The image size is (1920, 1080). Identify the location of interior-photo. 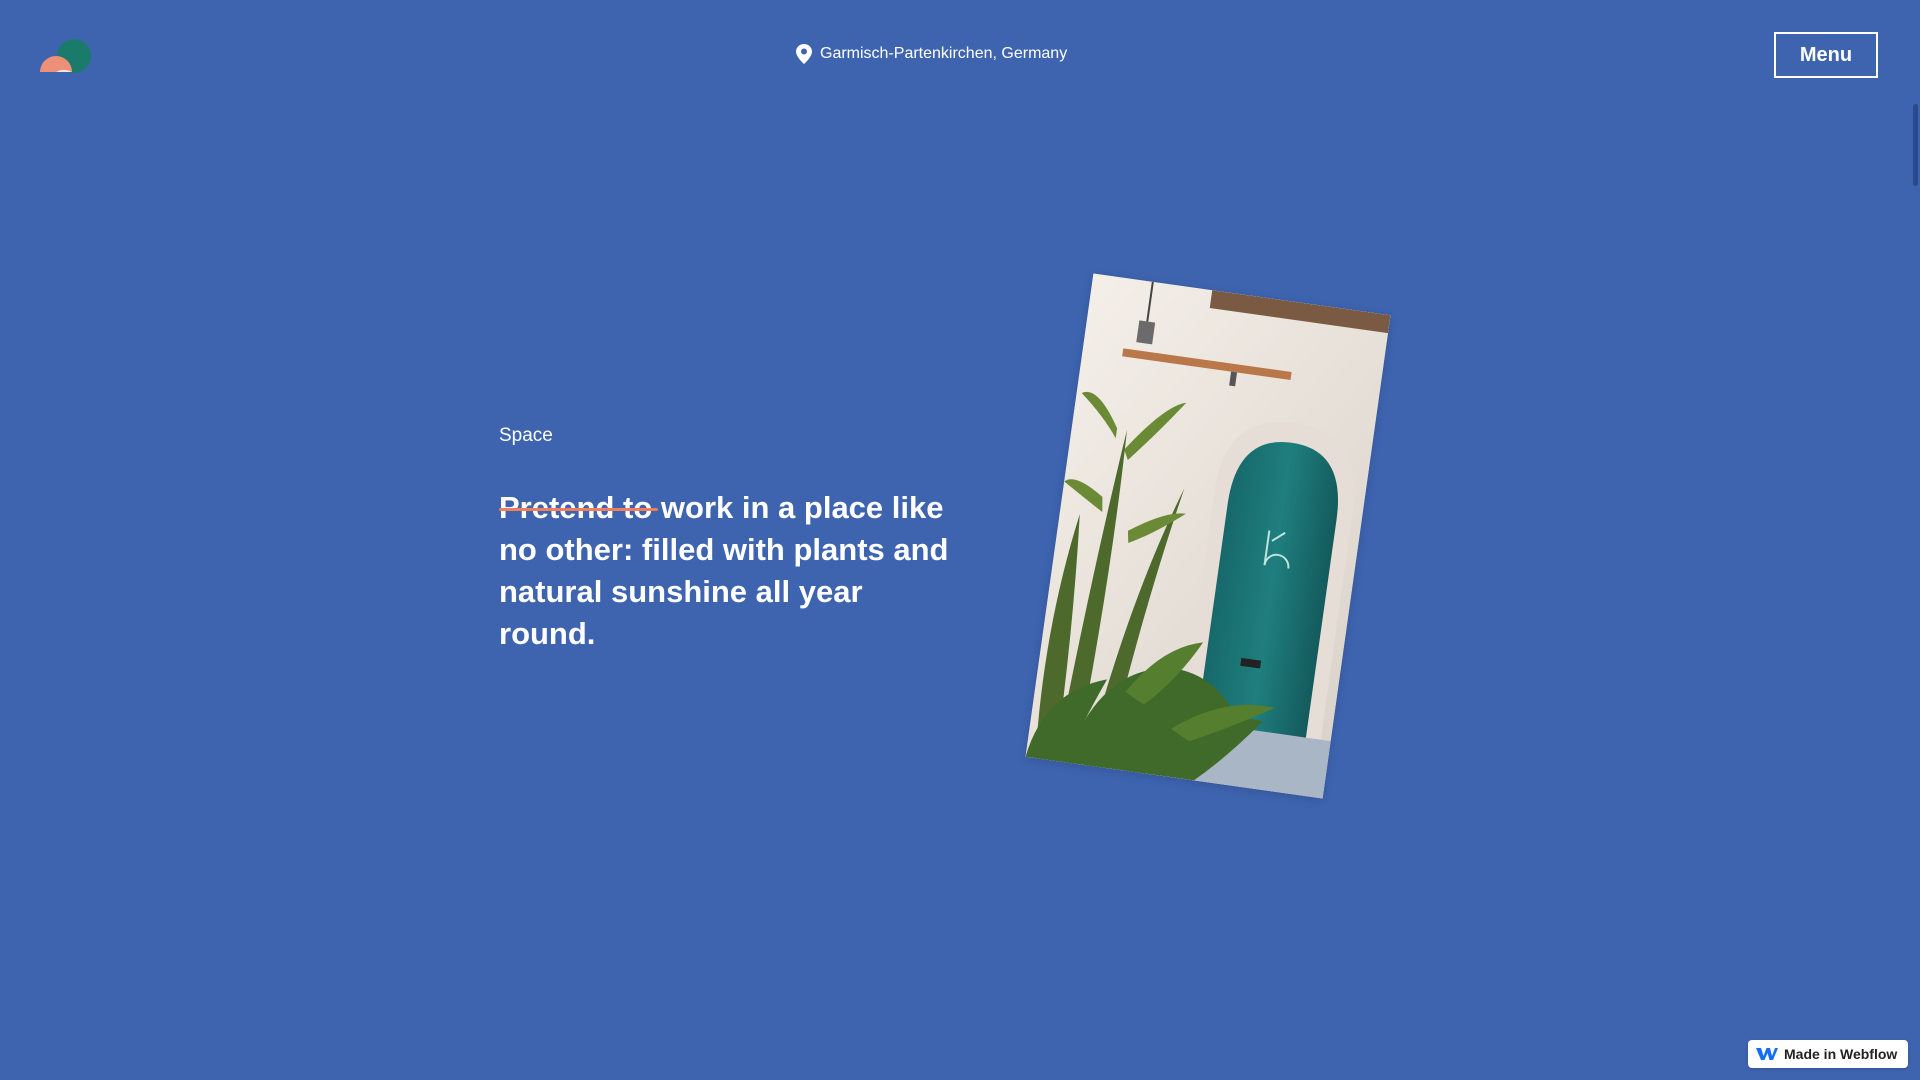
(1208, 536).